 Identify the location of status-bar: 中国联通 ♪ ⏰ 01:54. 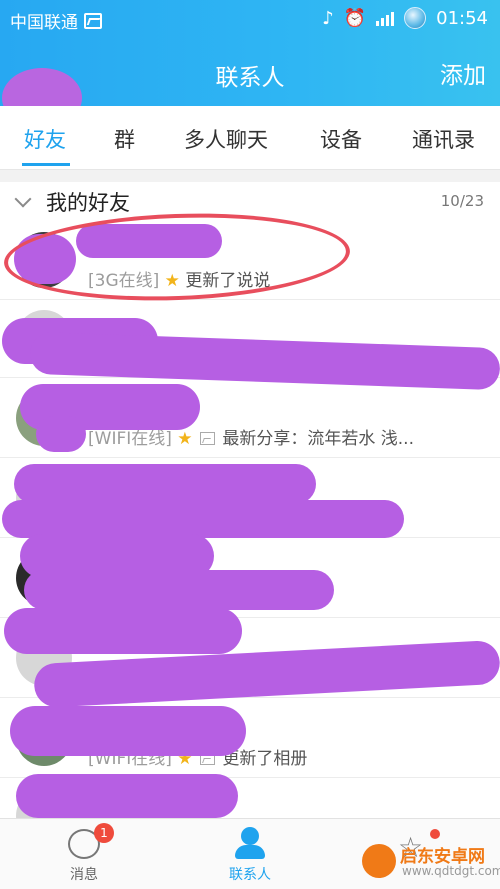
(250, 18).